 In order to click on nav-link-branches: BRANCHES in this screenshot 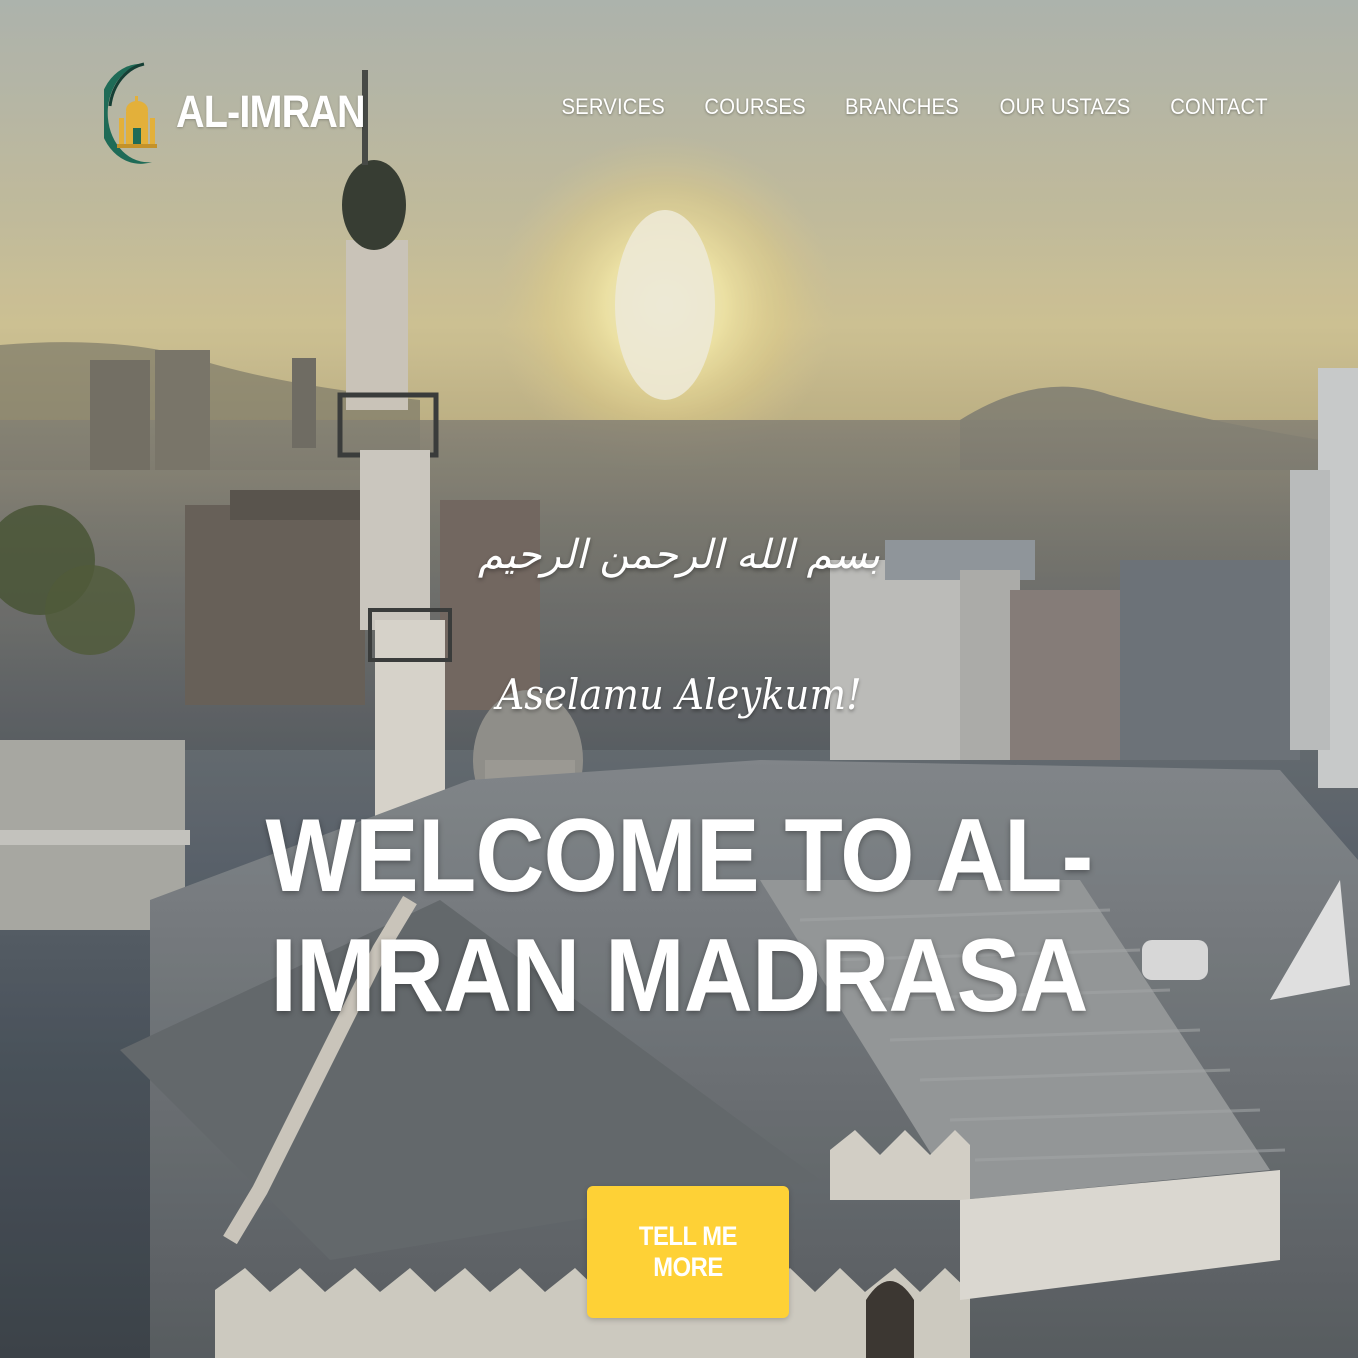, I will do `click(902, 107)`.